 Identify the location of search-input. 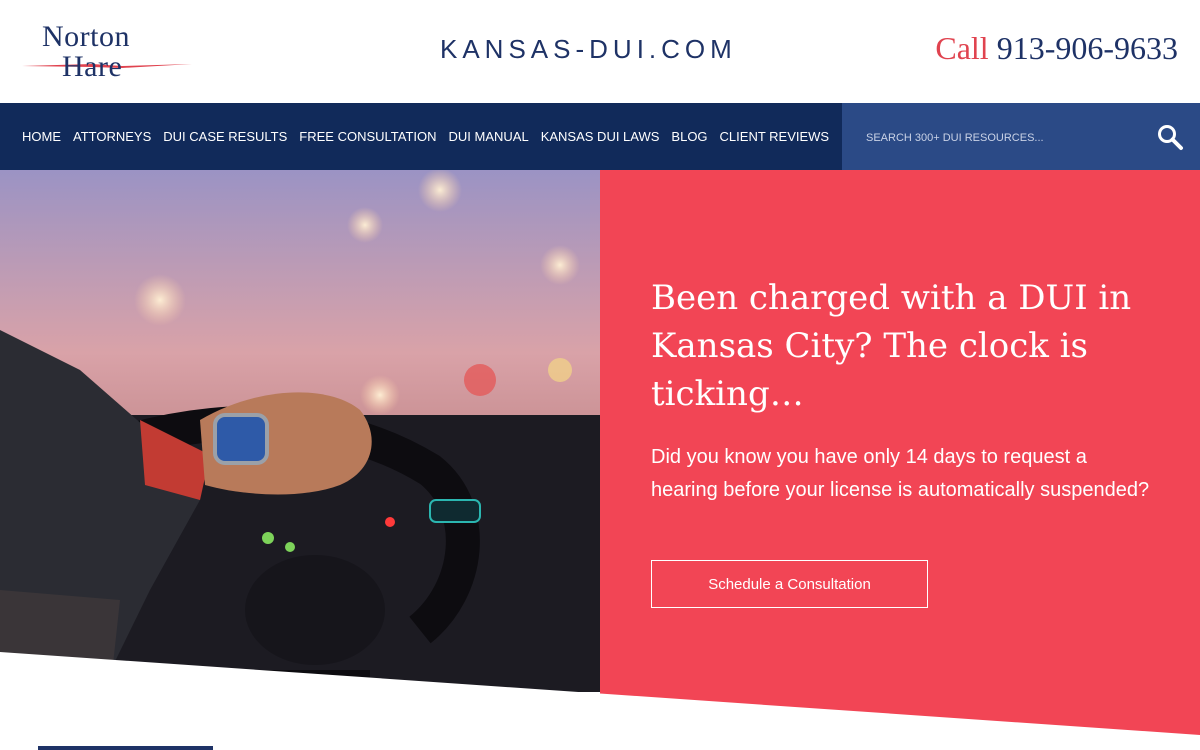
(1001, 138).